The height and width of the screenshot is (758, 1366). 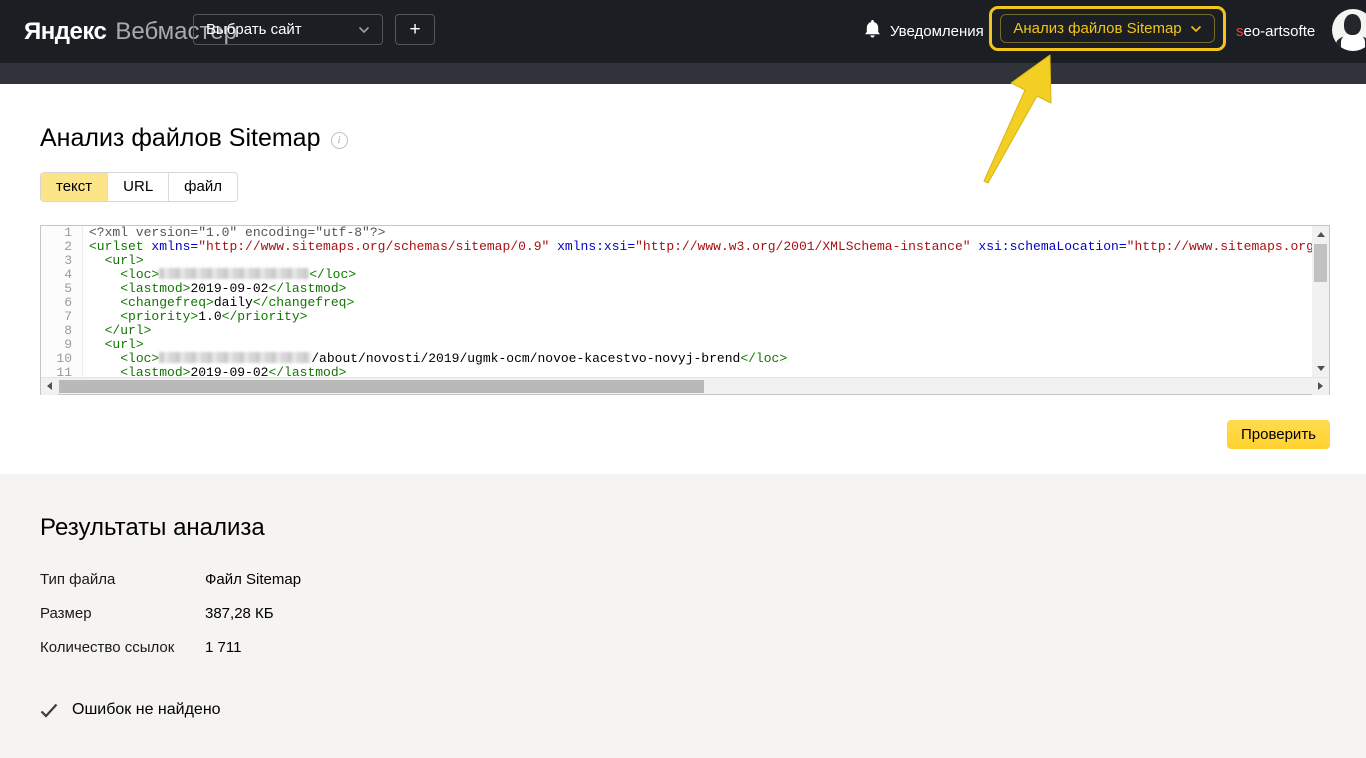 I want to click on notifications-button: Уведомления, so click(x=924, y=31).